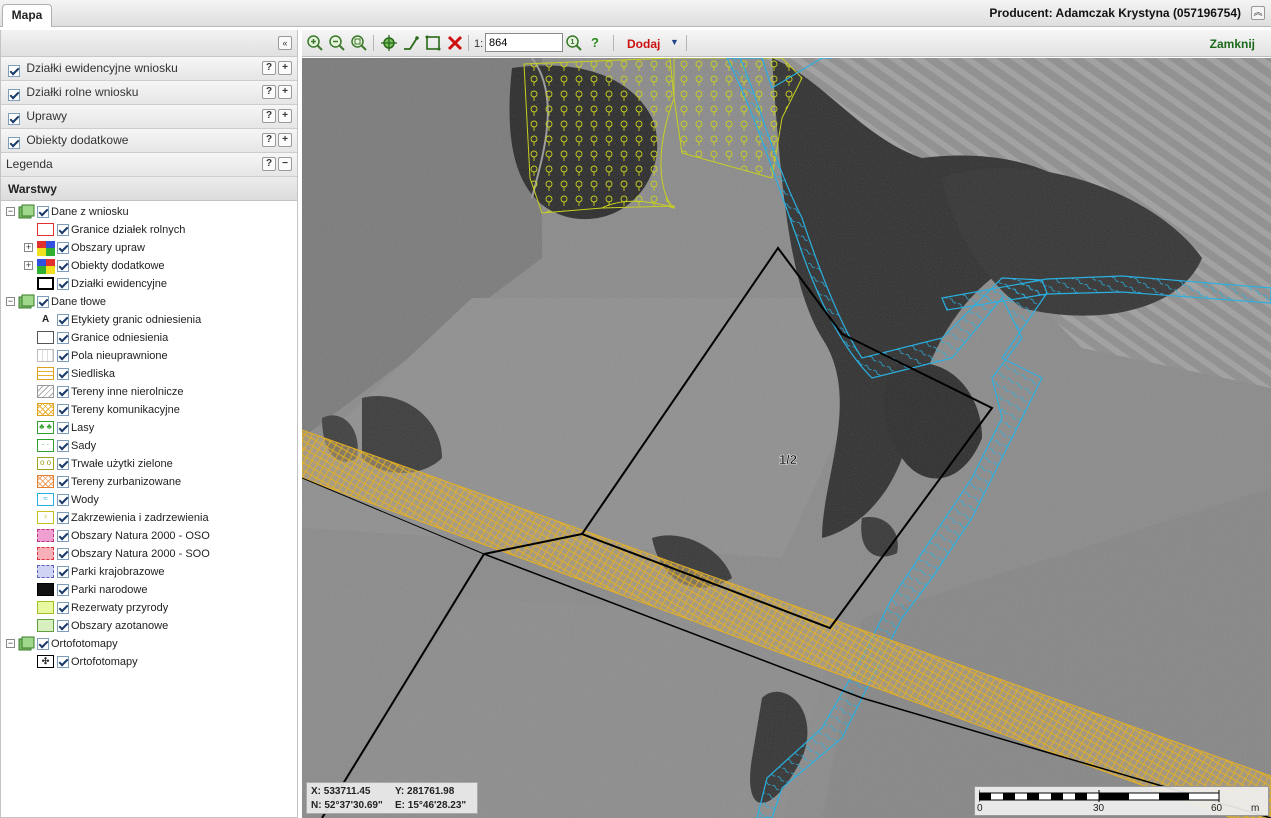 The width and height of the screenshot is (1271, 818). I want to click on section-label: Legenda, so click(29, 164).